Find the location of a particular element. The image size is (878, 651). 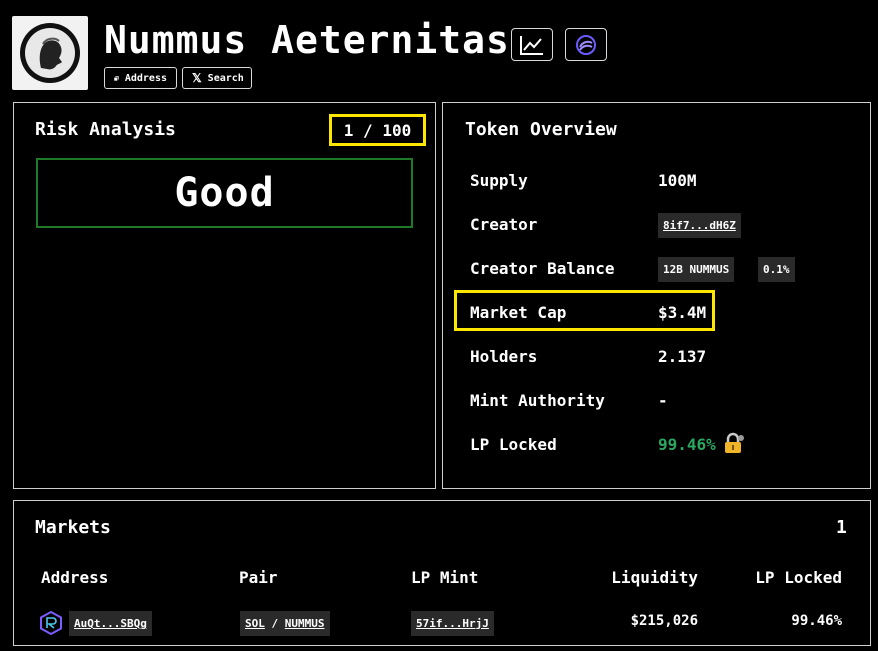

solscan-icon is located at coordinates (586, 44).